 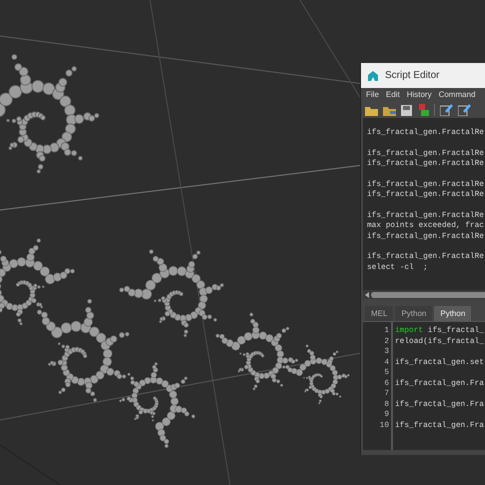 What do you see at coordinates (406, 110) in the screenshot?
I see `save-icon` at bounding box center [406, 110].